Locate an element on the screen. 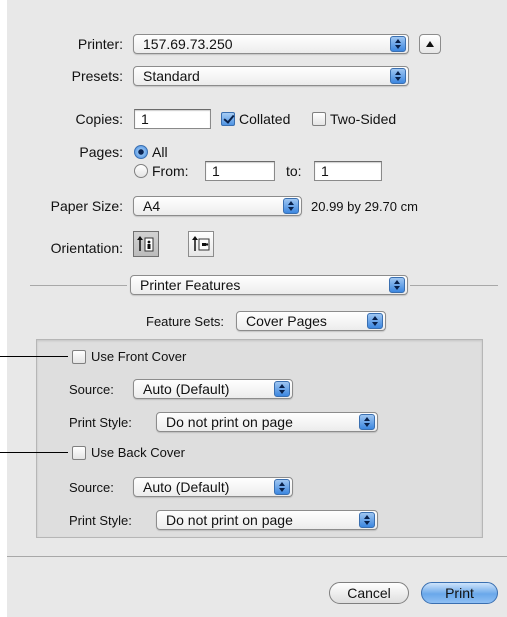 Image resolution: width=507 pixels, height=617 pixels. collapse-details-button is located at coordinates (430, 44).